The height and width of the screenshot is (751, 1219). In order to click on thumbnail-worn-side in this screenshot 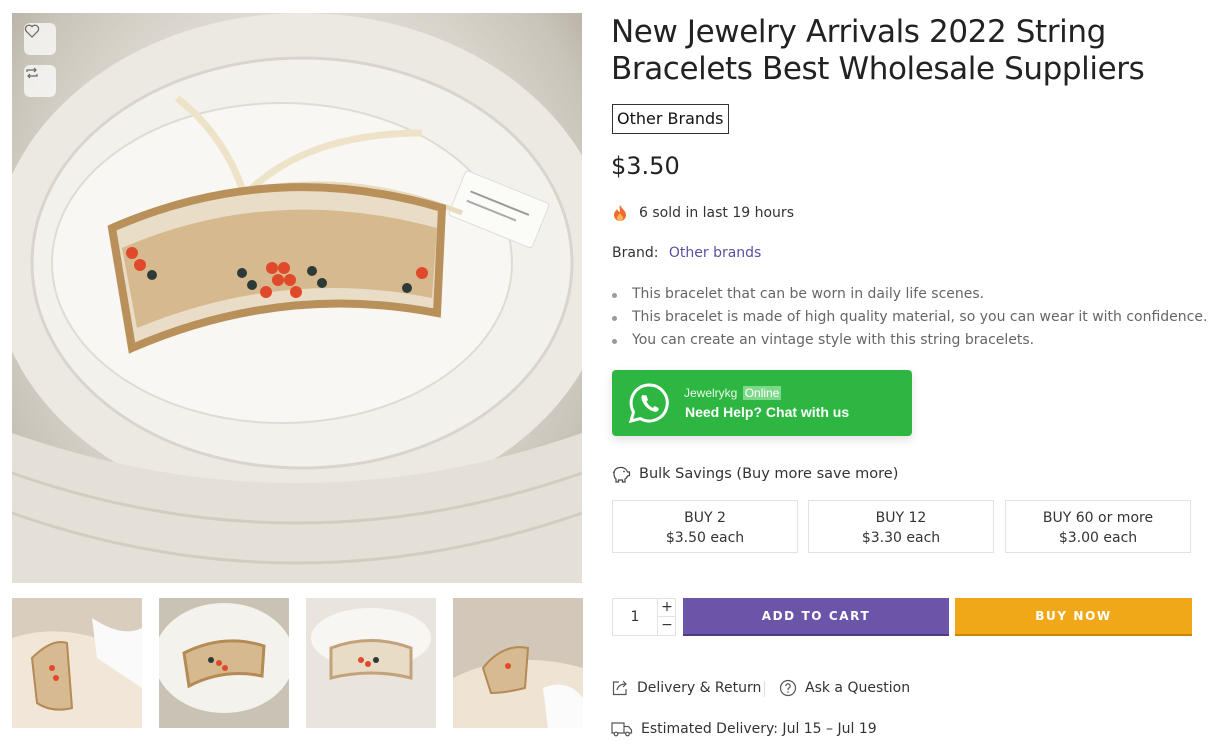, I will do `click(518, 663)`.